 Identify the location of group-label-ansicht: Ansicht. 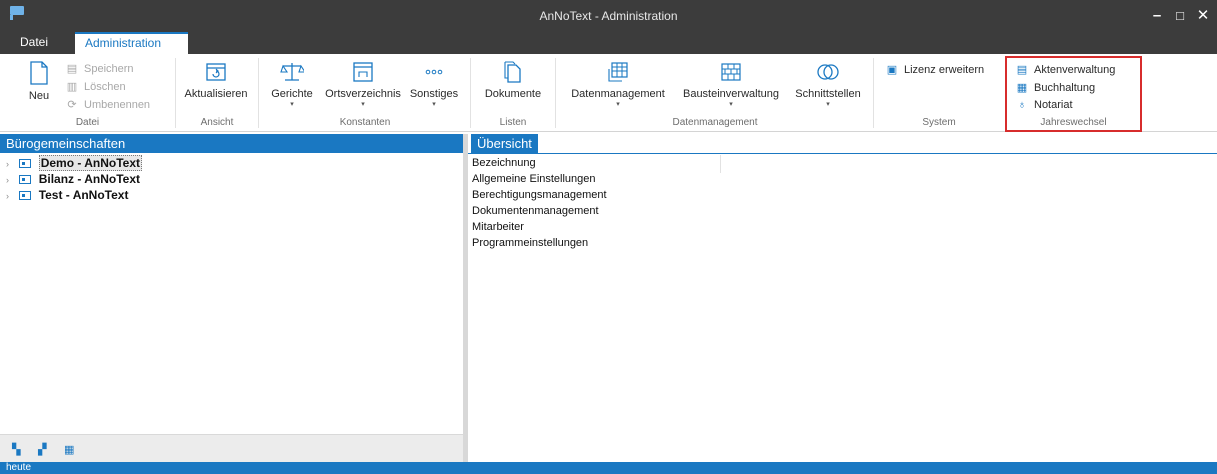
(217, 122).